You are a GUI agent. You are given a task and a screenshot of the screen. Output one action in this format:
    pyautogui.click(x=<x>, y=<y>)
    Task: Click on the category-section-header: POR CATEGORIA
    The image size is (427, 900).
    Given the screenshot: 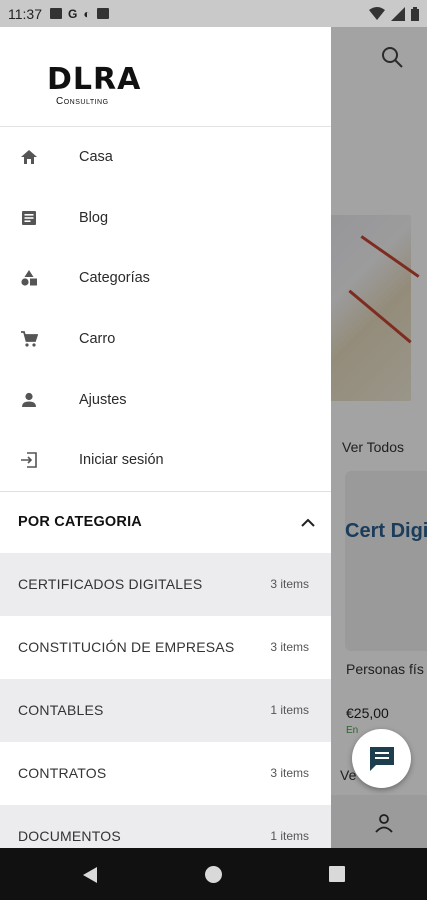 What is the action you would take?
    pyautogui.click(x=165, y=521)
    